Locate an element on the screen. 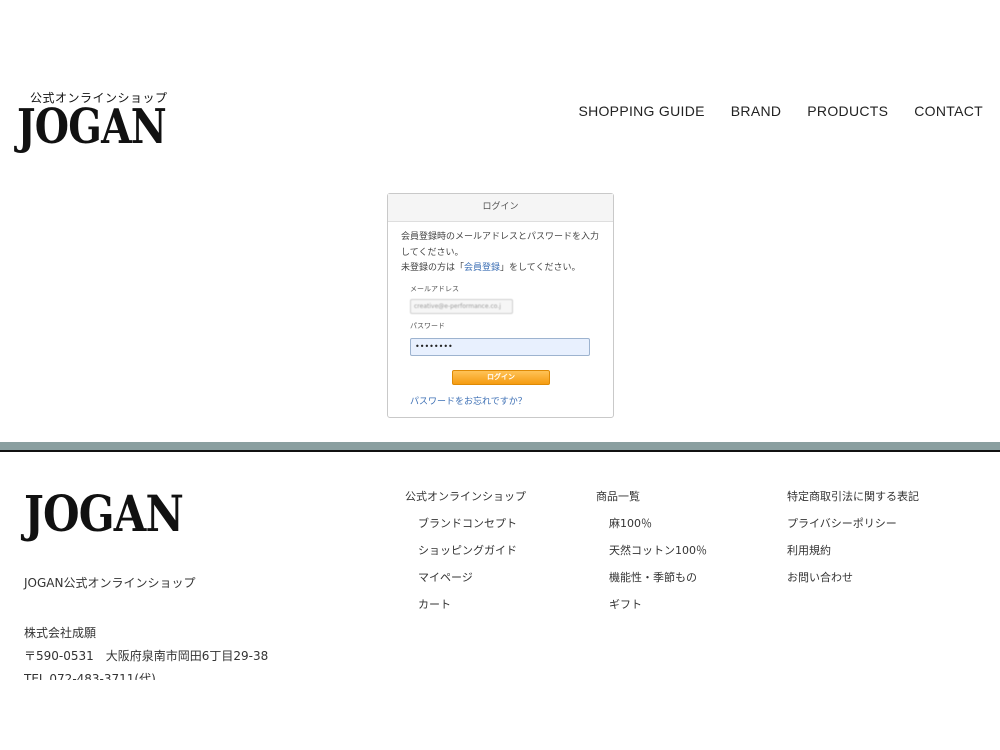  footer-link-contact: お問い合わせ is located at coordinates (853, 583).